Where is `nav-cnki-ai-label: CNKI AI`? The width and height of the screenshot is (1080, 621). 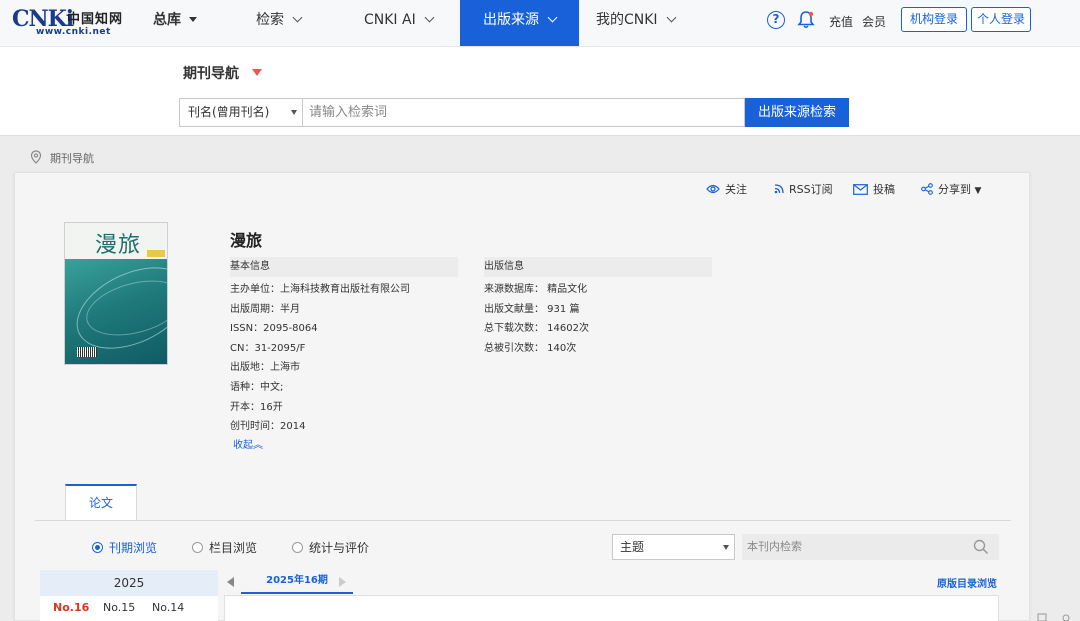 nav-cnki-ai-label: CNKI AI is located at coordinates (390, 20).